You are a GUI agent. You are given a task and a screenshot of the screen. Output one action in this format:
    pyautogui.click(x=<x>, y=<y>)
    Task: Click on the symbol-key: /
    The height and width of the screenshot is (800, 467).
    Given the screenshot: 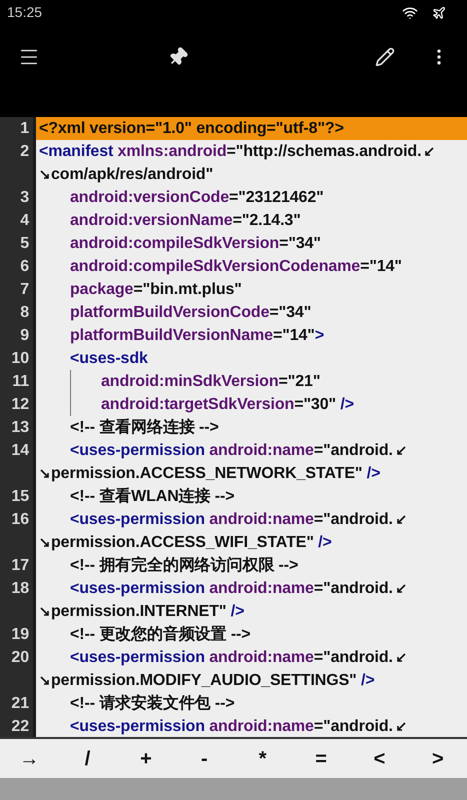 What is the action you would take?
    pyautogui.click(x=87, y=758)
    